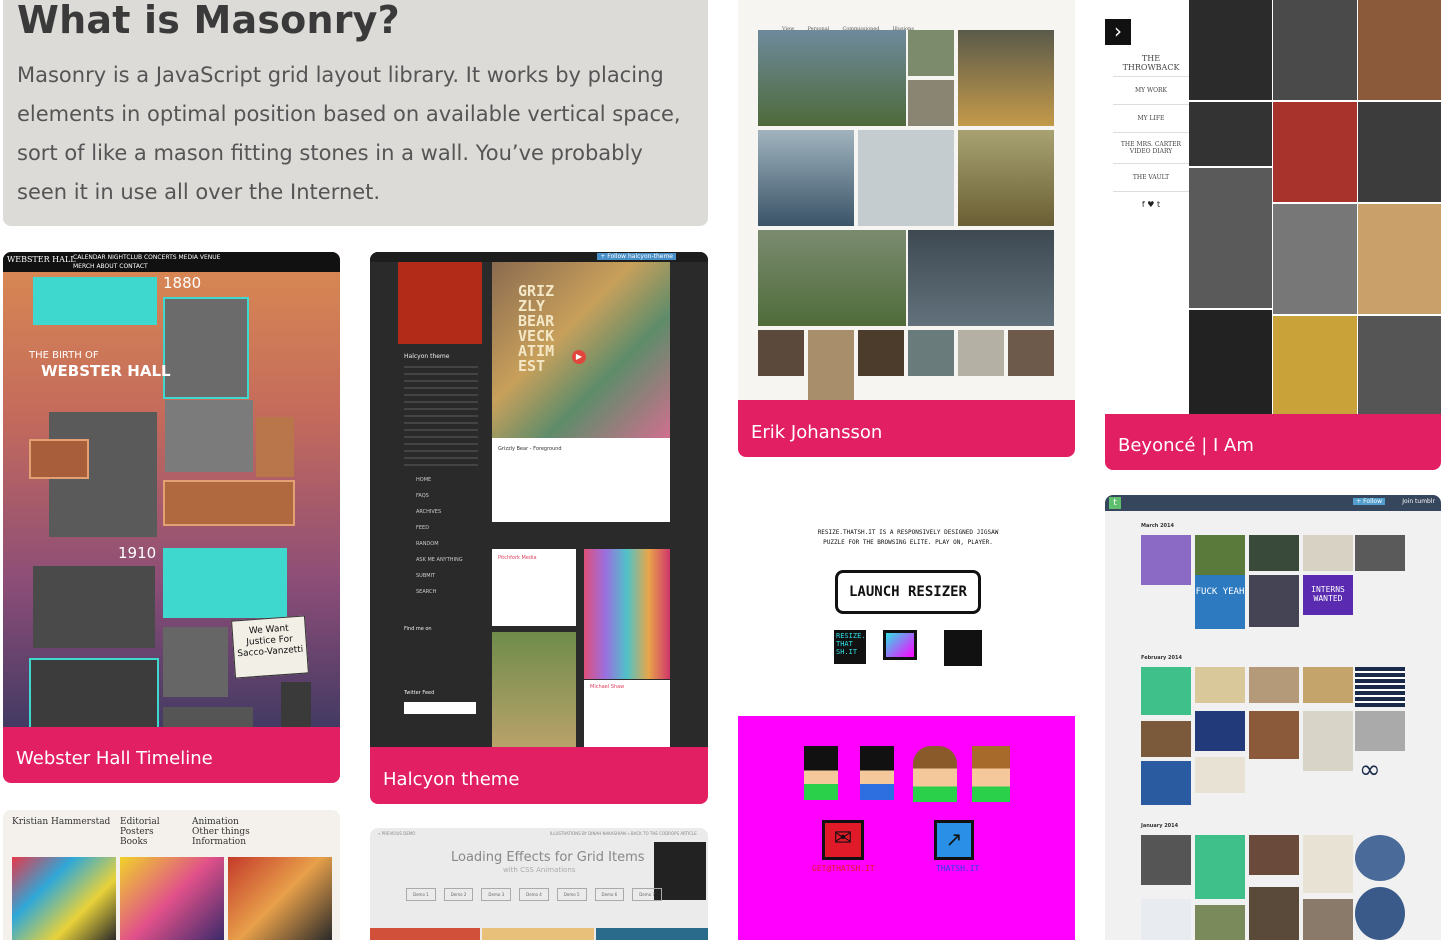 The height and width of the screenshot is (940, 1441). What do you see at coordinates (1151, 148) in the screenshot?
I see `beyonce-menu-video-diary: THE MRS. CARTER VIDEO DIARY` at bounding box center [1151, 148].